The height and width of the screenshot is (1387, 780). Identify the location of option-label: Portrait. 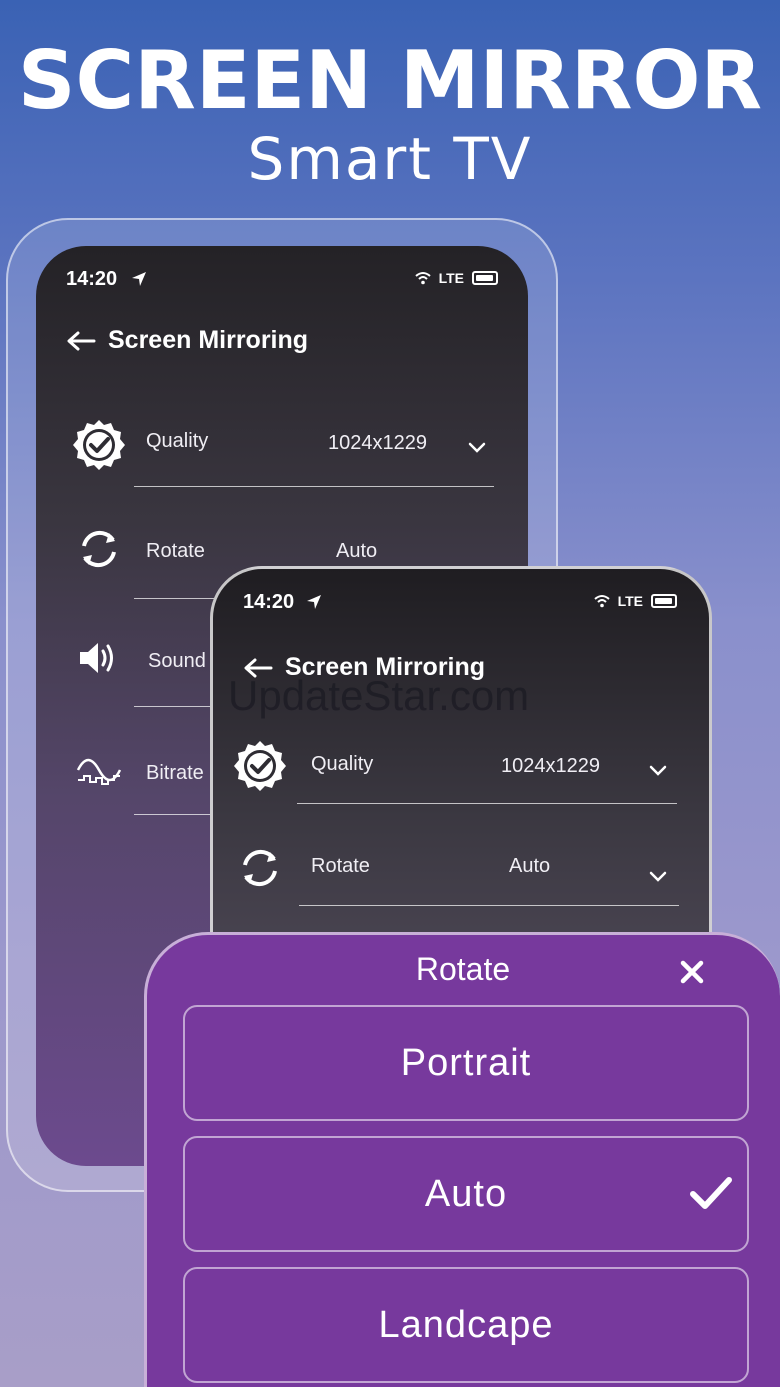
(466, 1062).